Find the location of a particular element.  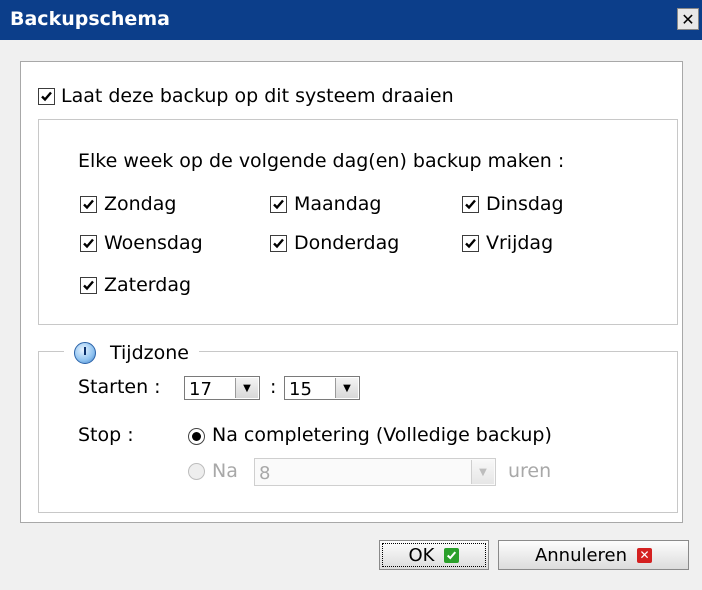

run-on-system-label: Laat deze backup op dit systeem draaien is located at coordinates (257, 96).